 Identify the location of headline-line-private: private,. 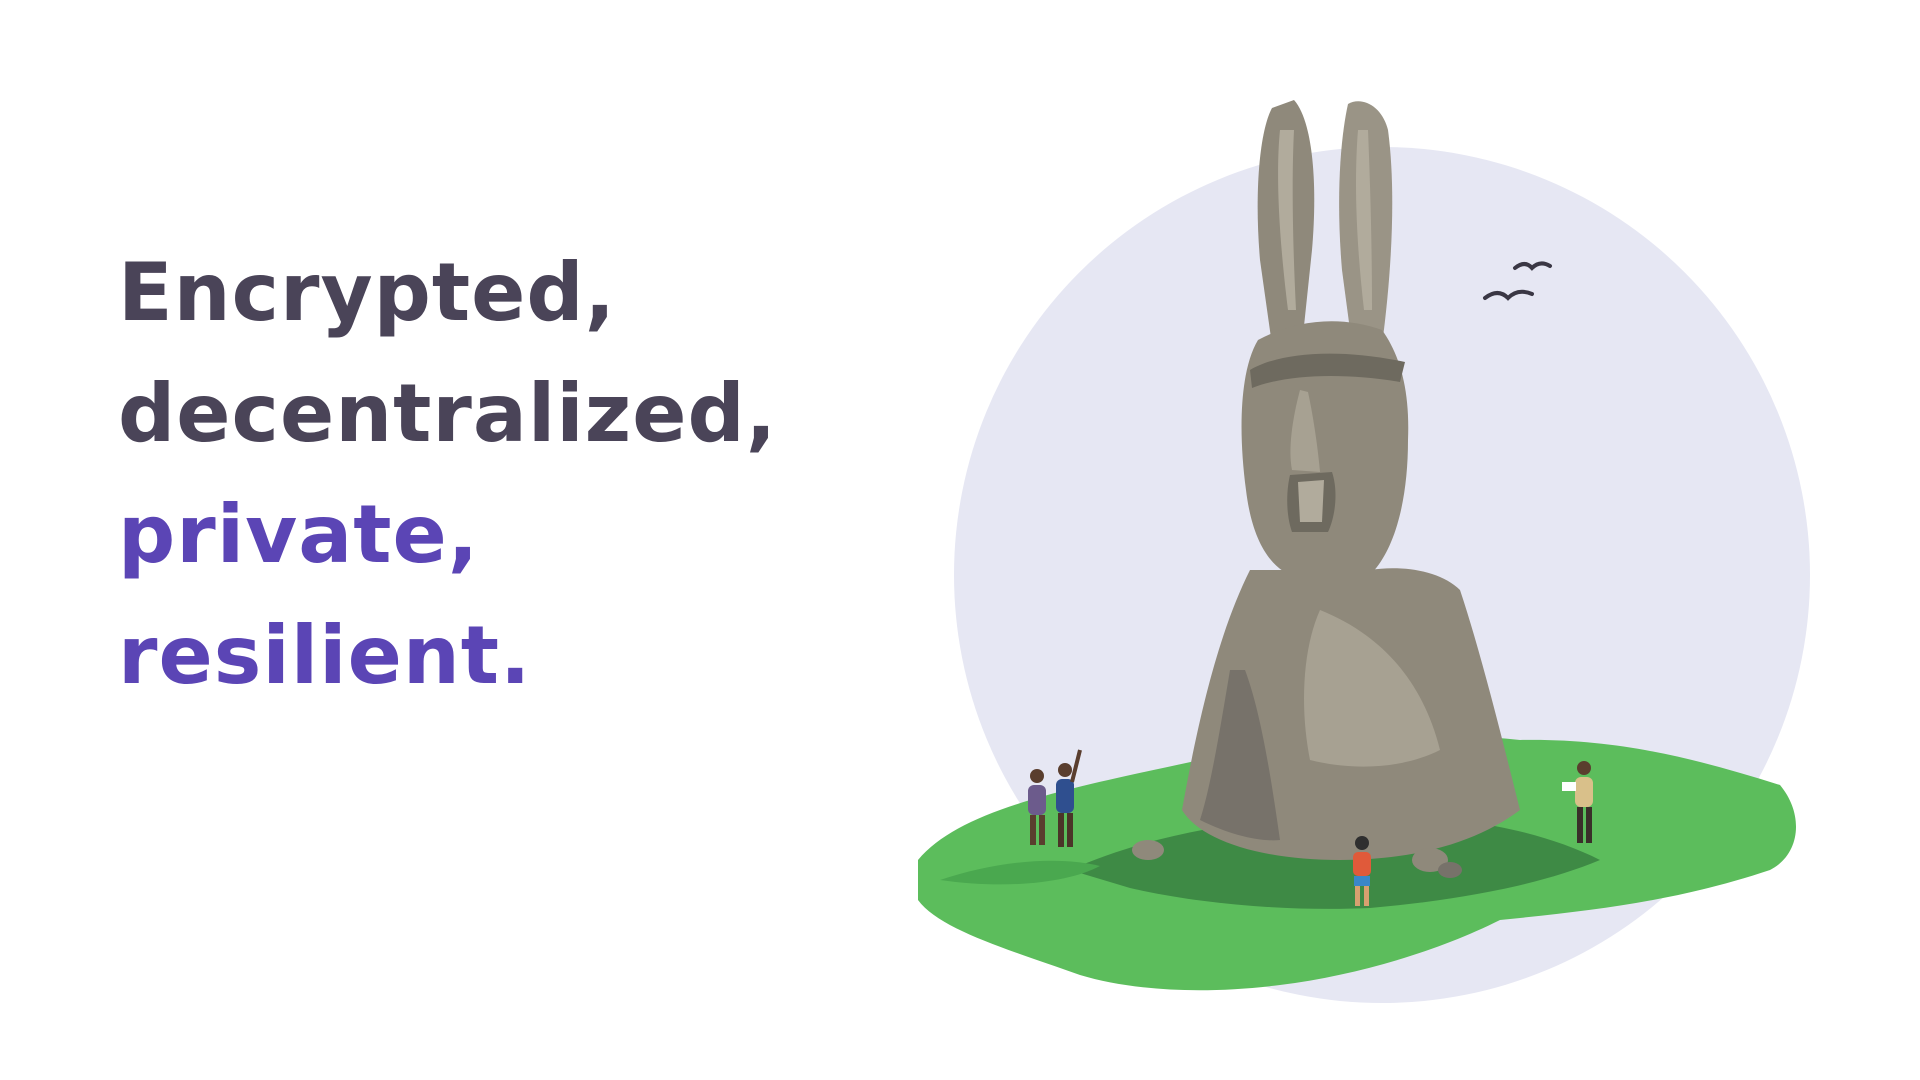
(299, 534).